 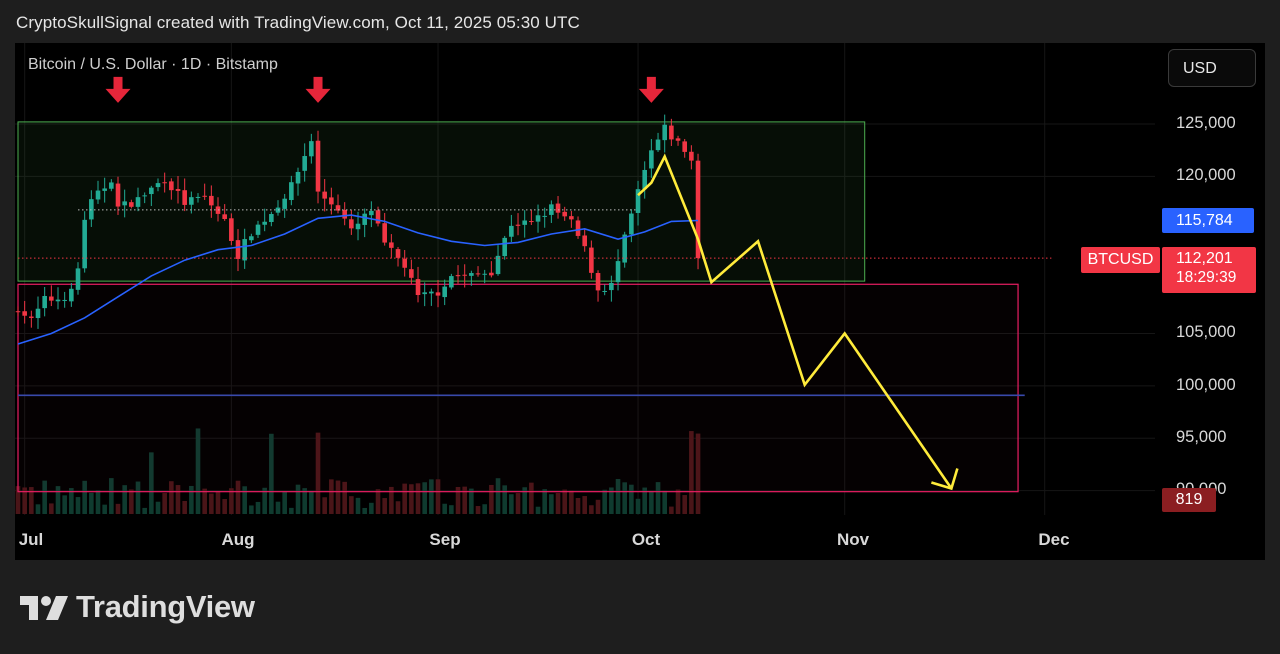 I want to click on time-axis-tick: Jul, so click(x=31, y=539).